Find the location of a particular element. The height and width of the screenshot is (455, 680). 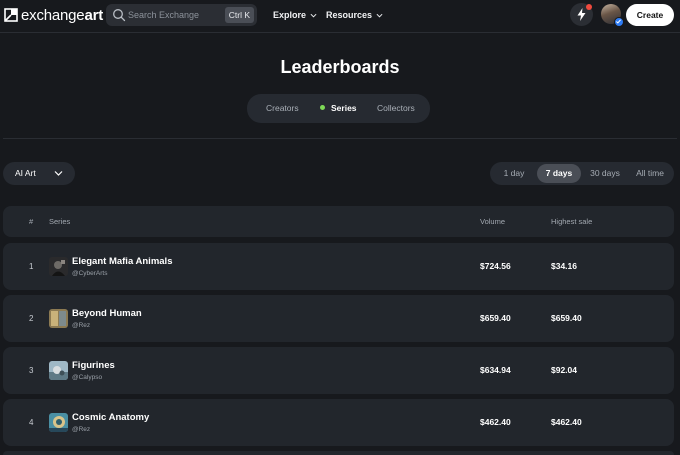

time-range-30-days: 30 days is located at coordinates (605, 173).